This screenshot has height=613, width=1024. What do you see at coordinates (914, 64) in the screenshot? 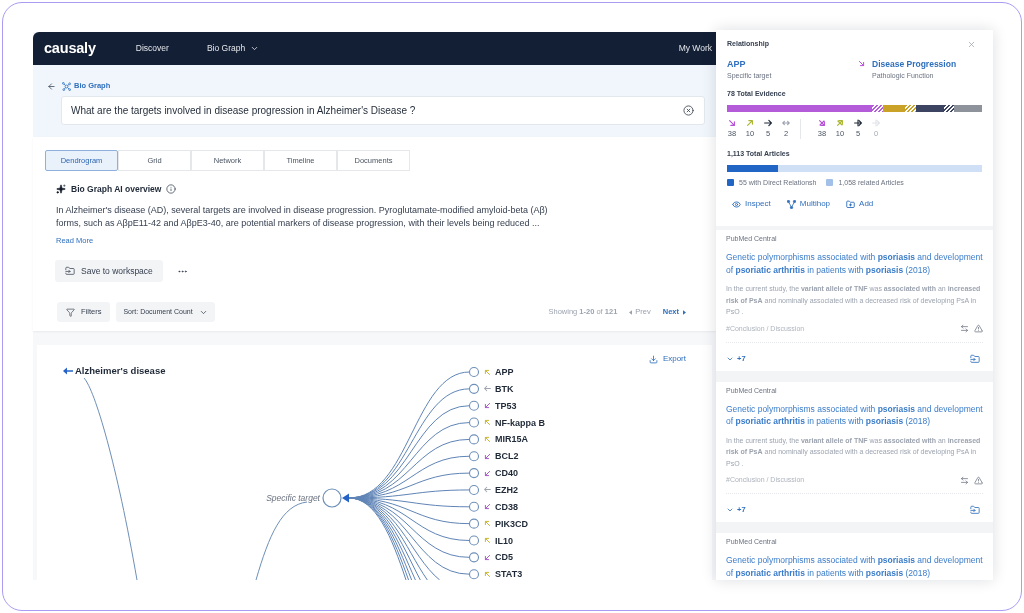
I see `entity-link: Disease Progression` at bounding box center [914, 64].